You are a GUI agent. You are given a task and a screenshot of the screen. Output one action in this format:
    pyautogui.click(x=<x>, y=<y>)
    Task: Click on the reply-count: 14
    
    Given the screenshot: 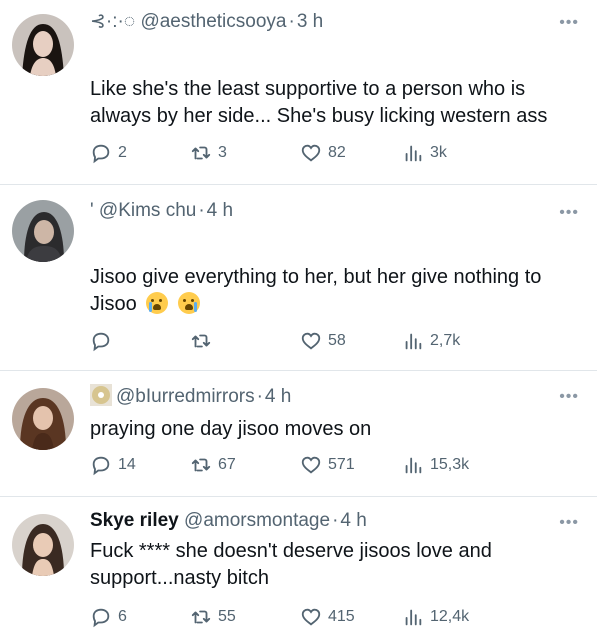 What is the action you would take?
    pyautogui.click(x=127, y=464)
    